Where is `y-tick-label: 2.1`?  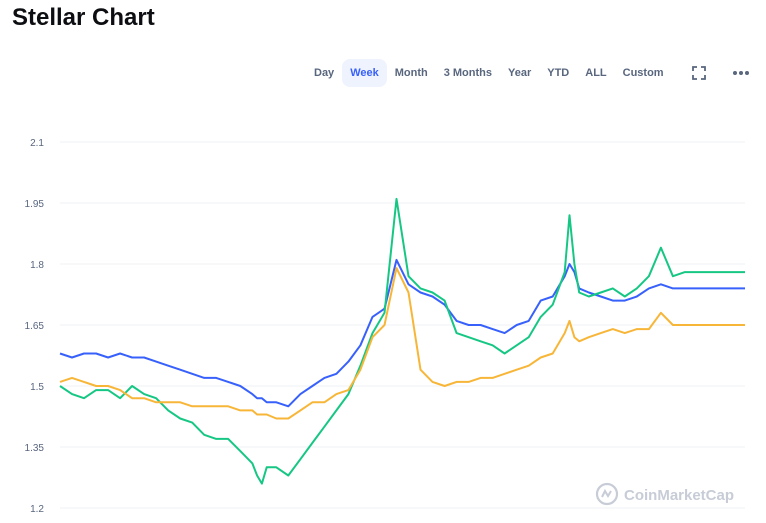
y-tick-label: 2.1 is located at coordinates (37, 143).